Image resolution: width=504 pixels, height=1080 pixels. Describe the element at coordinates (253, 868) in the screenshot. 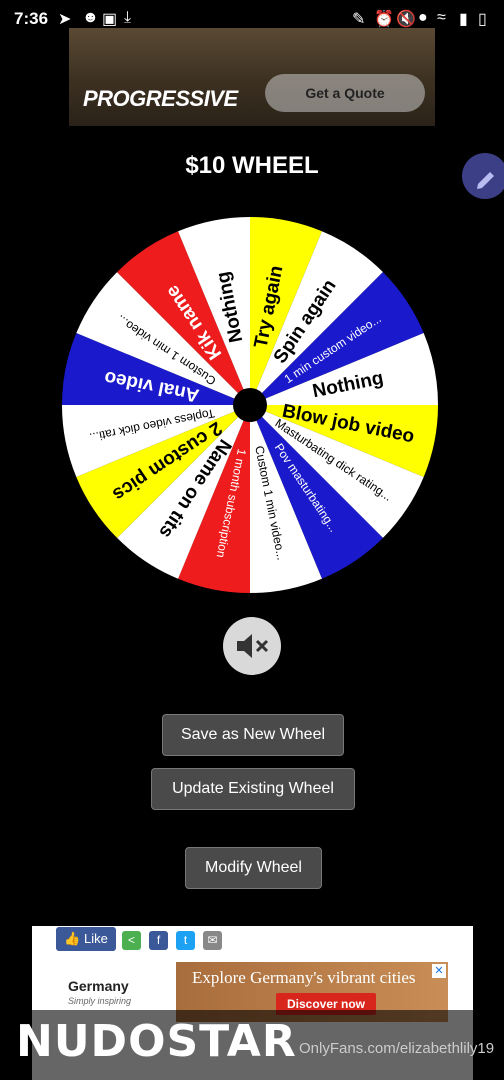

I see `modify-wheel-button: Modify Wheel` at that location.